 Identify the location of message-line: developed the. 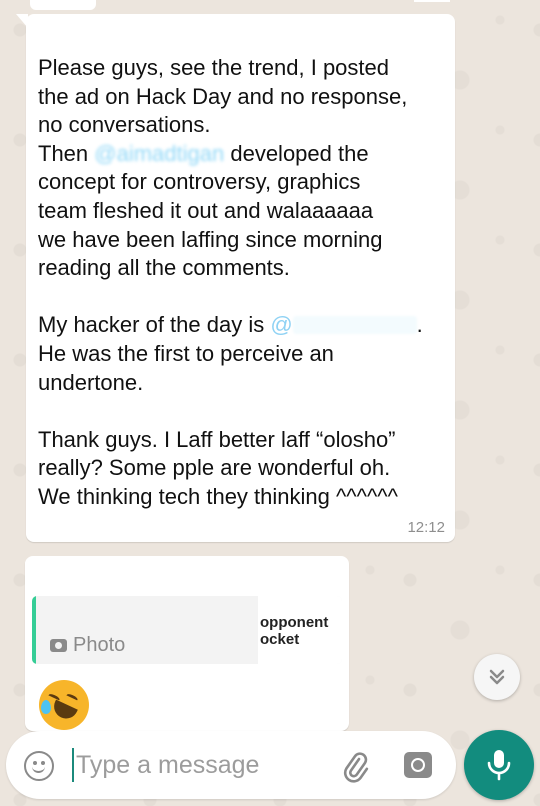
(296, 153).